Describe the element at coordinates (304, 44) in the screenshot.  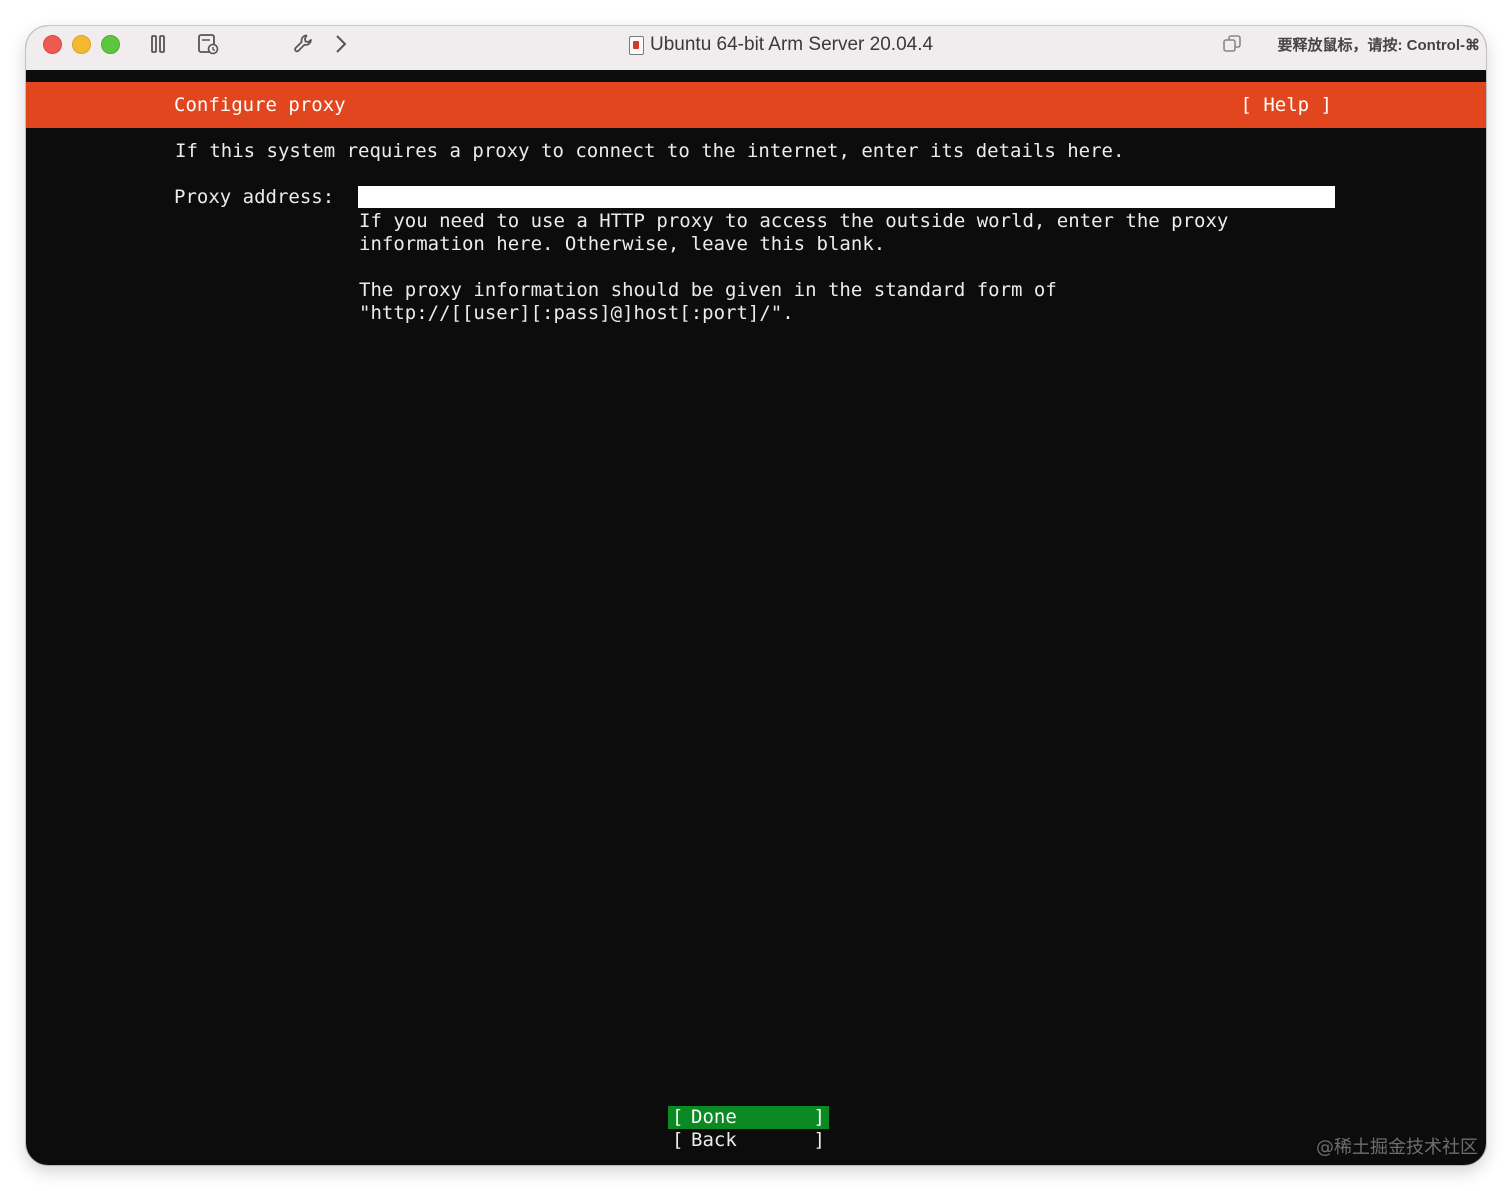
I see `wrench-icon` at that location.